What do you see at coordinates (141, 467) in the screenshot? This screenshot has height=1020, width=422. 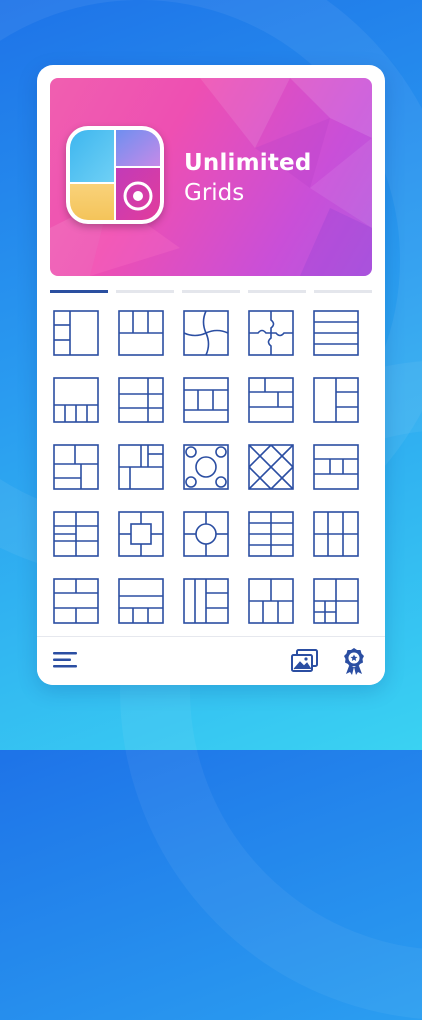 I see `layout-option-stair-quad` at bounding box center [141, 467].